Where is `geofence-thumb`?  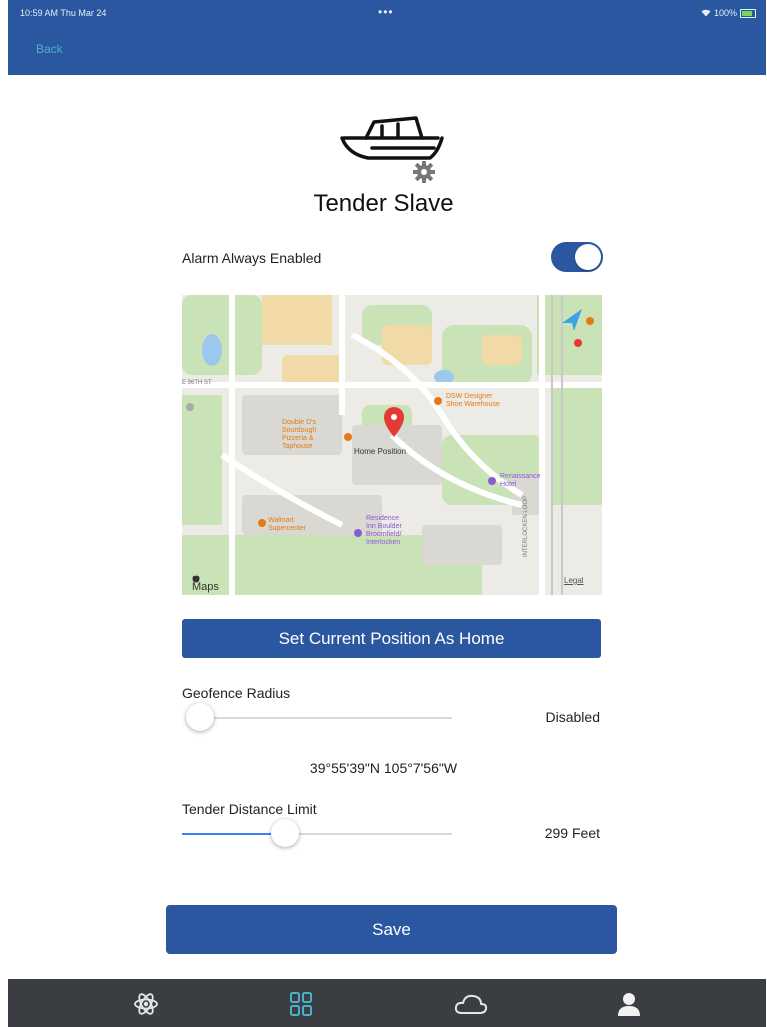
geofence-thumb is located at coordinates (200, 717).